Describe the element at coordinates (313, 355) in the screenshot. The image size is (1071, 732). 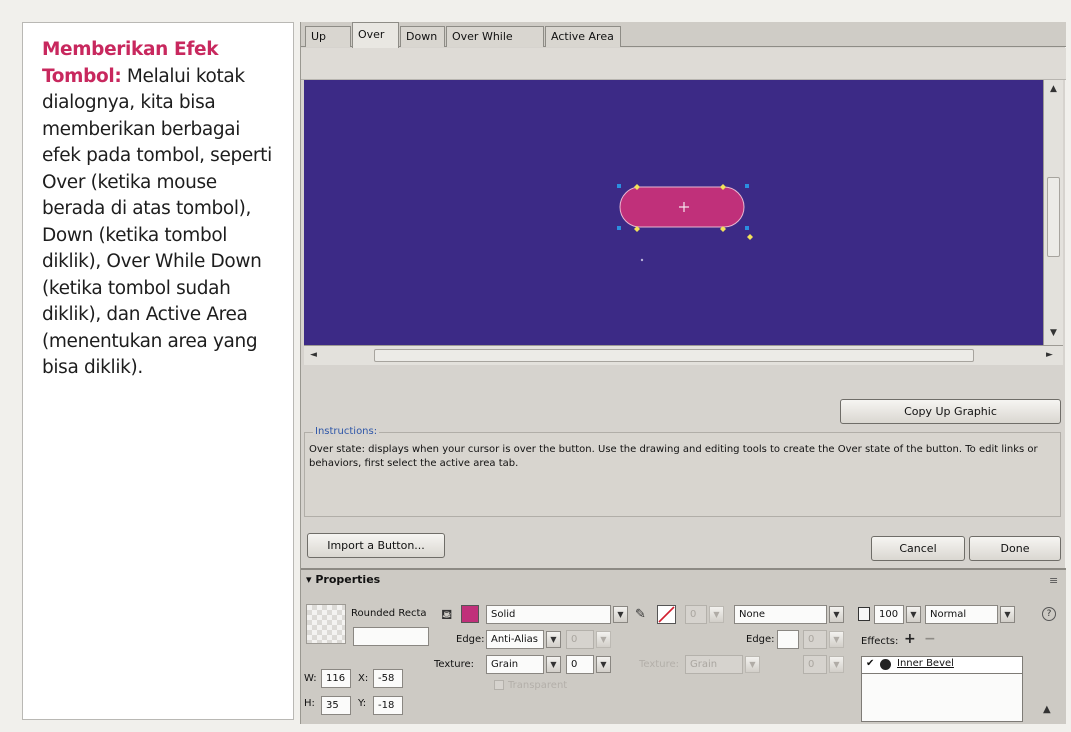
I see `scroll-left-icon: ◄` at that location.